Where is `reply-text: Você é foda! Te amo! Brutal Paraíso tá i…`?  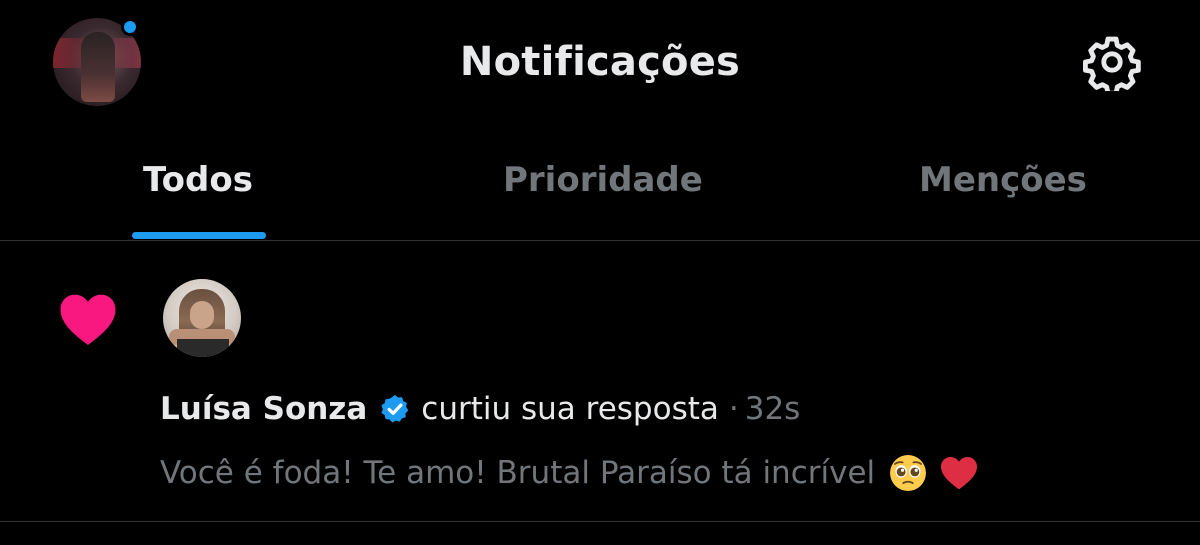 reply-text: Você é foda! Te amo! Brutal Paraíso tá i… is located at coordinates (518, 473).